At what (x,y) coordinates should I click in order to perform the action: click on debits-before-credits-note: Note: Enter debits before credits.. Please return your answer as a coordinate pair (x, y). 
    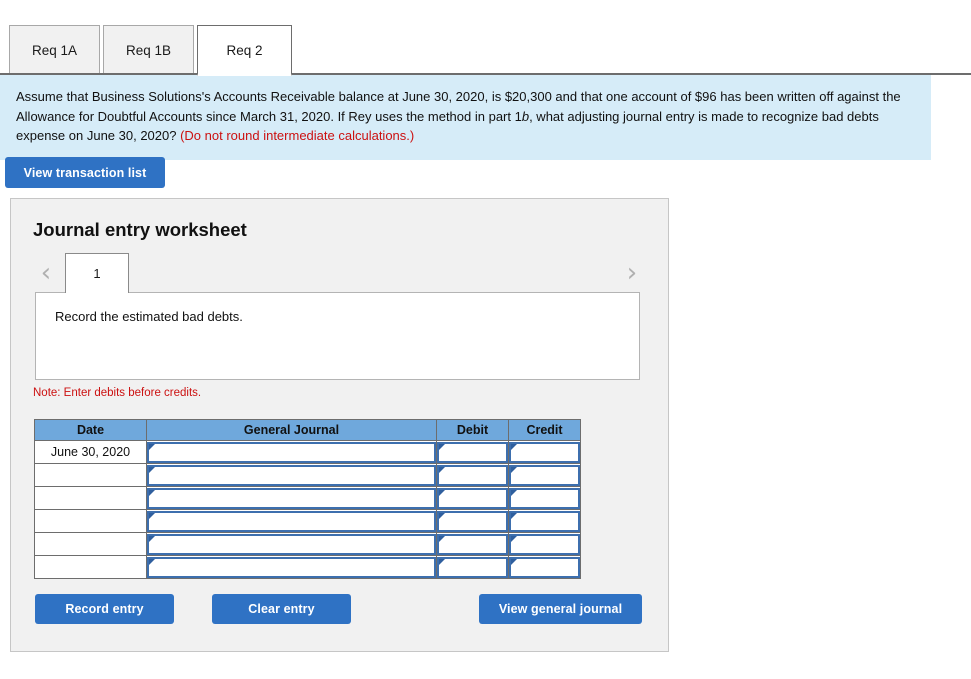
    Looking at the image, I should click on (117, 393).